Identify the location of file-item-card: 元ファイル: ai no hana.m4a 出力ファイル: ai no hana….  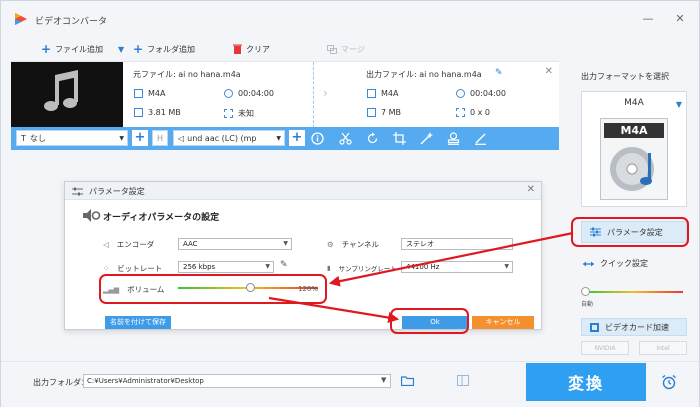
(285, 94).